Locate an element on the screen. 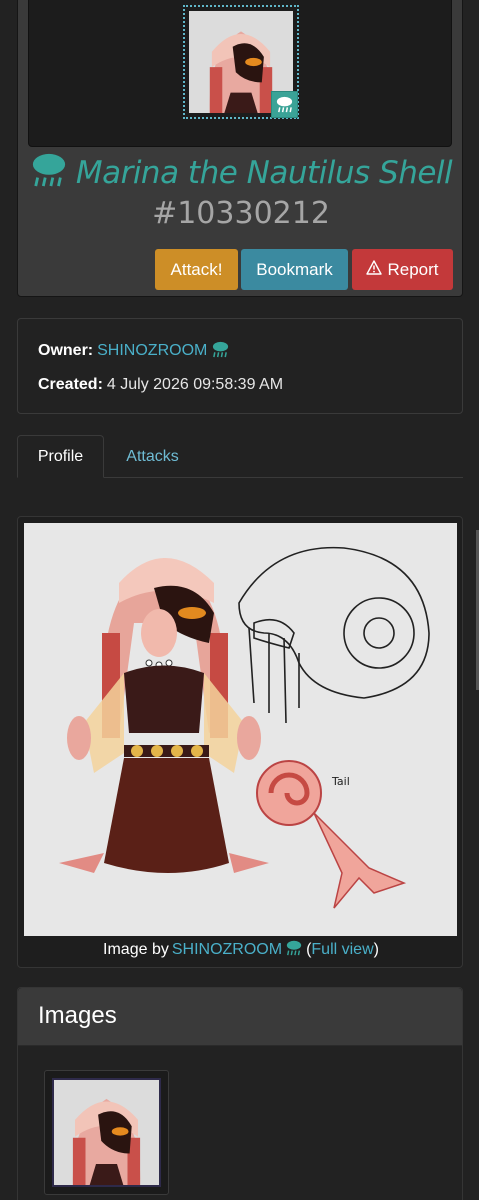 The width and height of the screenshot is (479, 1200). owner-row: Owner: SHINOZROOM is located at coordinates (240, 351).